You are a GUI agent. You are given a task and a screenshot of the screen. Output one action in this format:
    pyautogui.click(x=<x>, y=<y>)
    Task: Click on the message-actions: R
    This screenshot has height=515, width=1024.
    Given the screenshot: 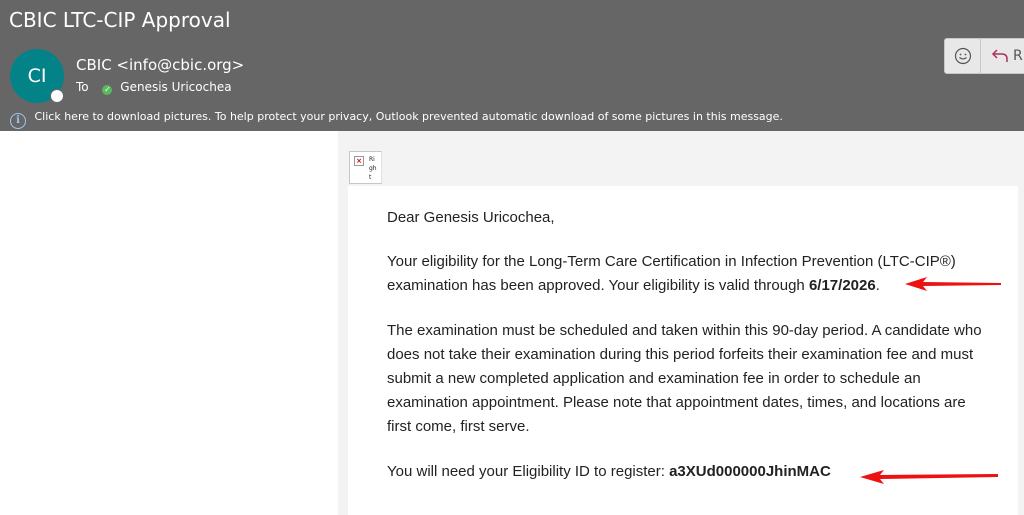 What is the action you would take?
    pyautogui.click(x=984, y=56)
    